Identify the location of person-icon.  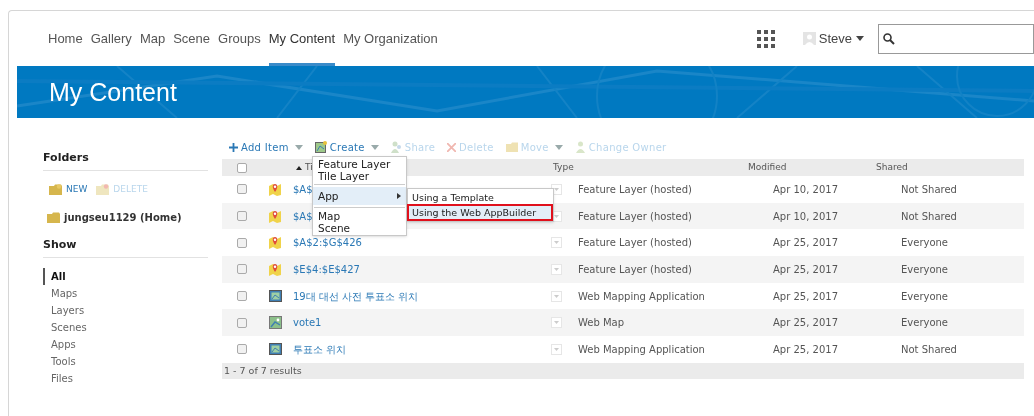
(580, 147).